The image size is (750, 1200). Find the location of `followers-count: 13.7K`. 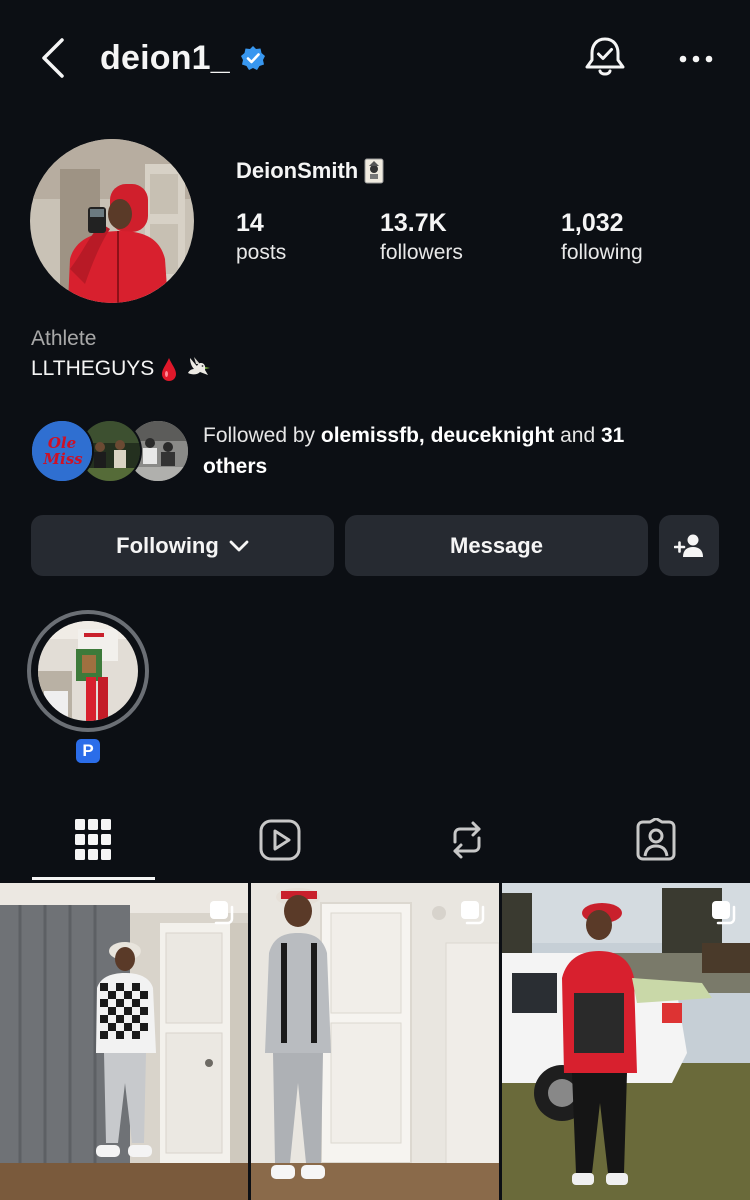

followers-count: 13.7K is located at coordinates (413, 223).